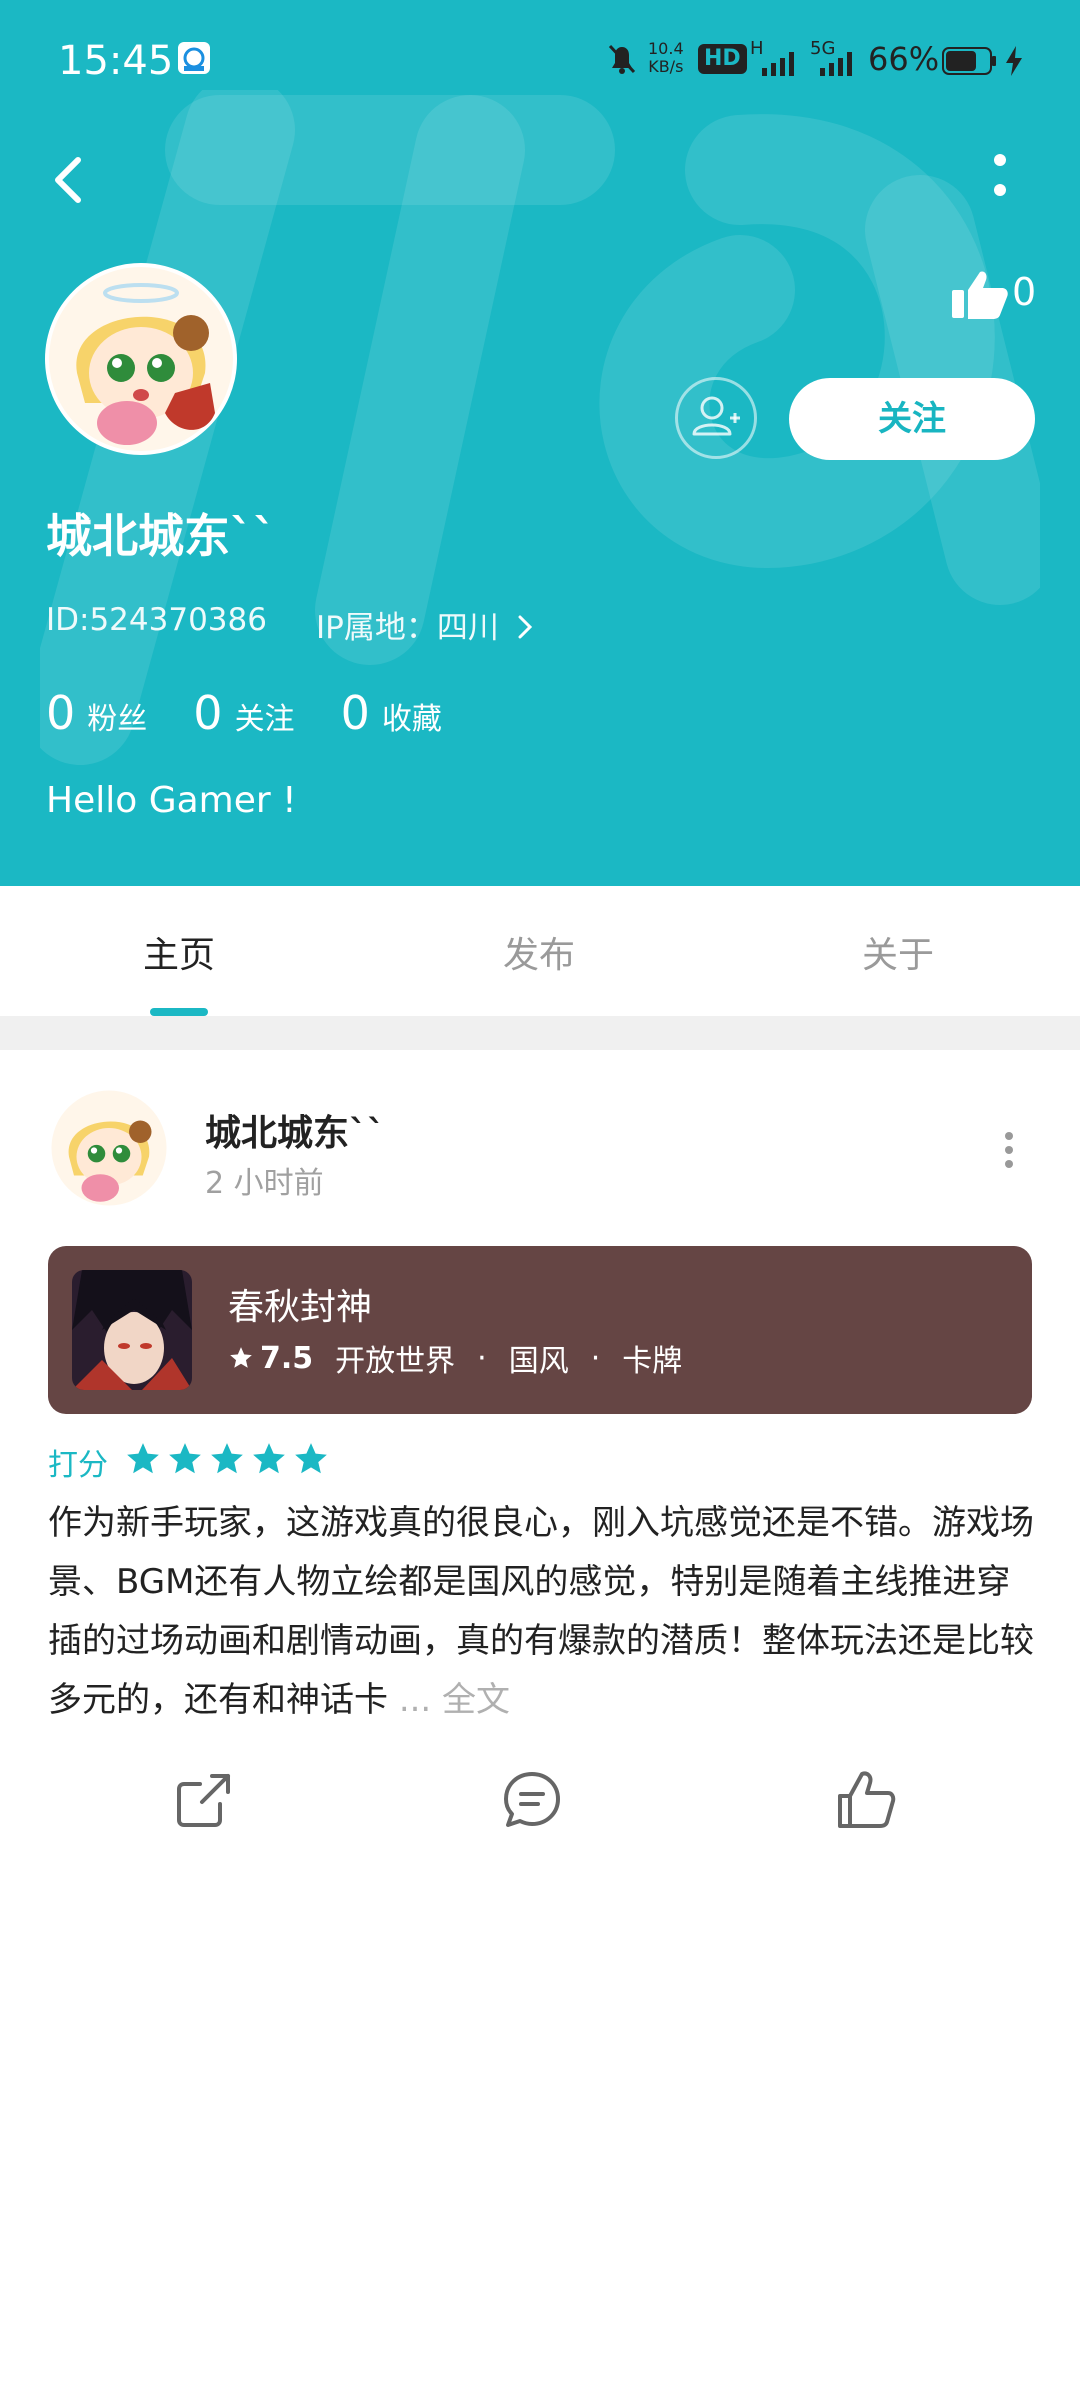 The width and height of the screenshot is (1080, 2400). Describe the element at coordinates (241, 1357) in the screenshot. I see `star-icon` at that location.